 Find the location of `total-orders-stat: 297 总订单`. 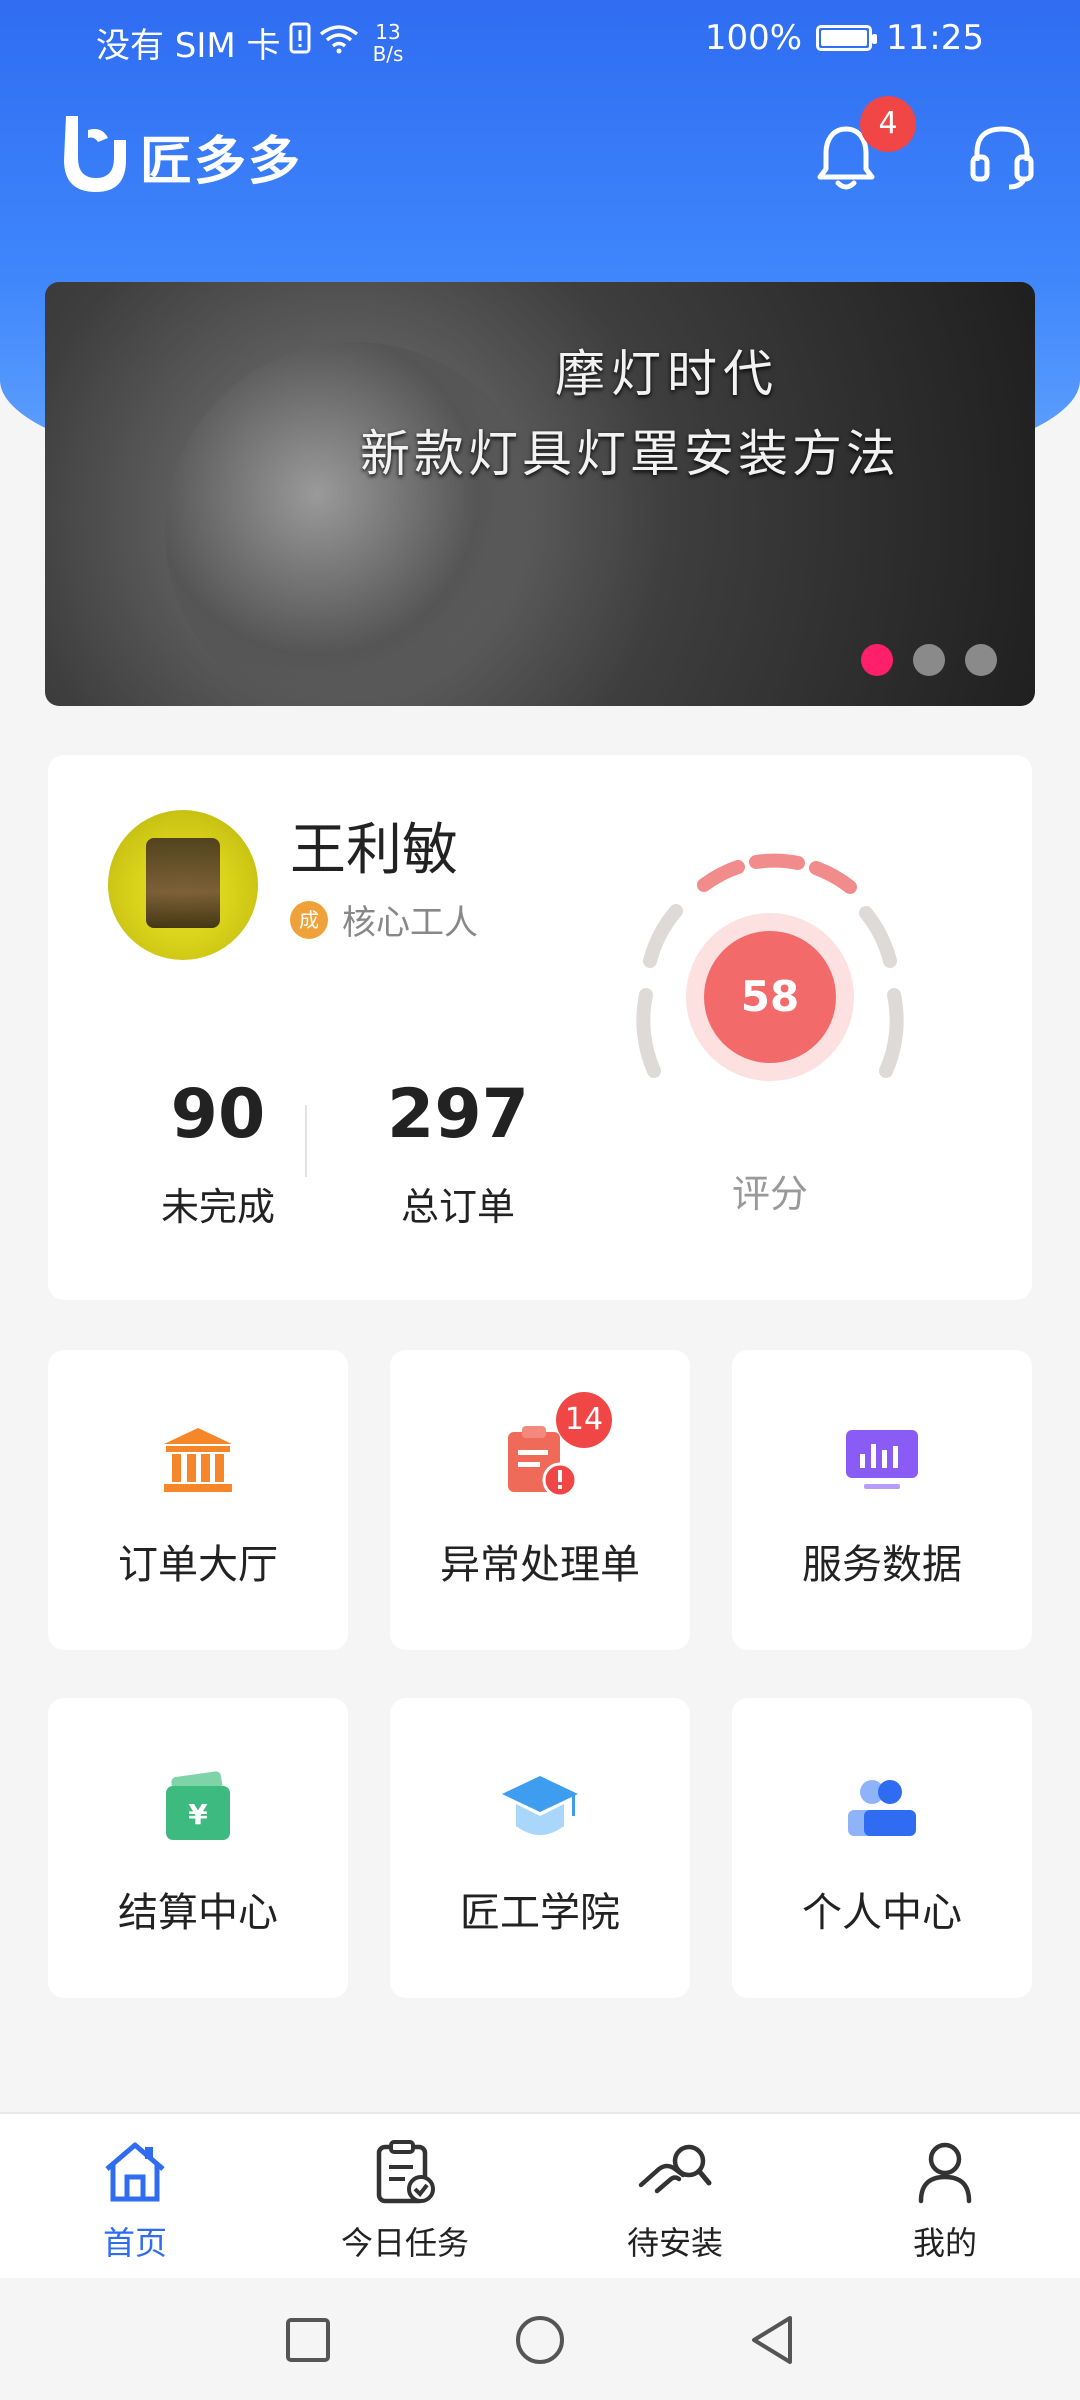

total-orders-stat: 297 总订单 is located at coordinates (458, 1153).